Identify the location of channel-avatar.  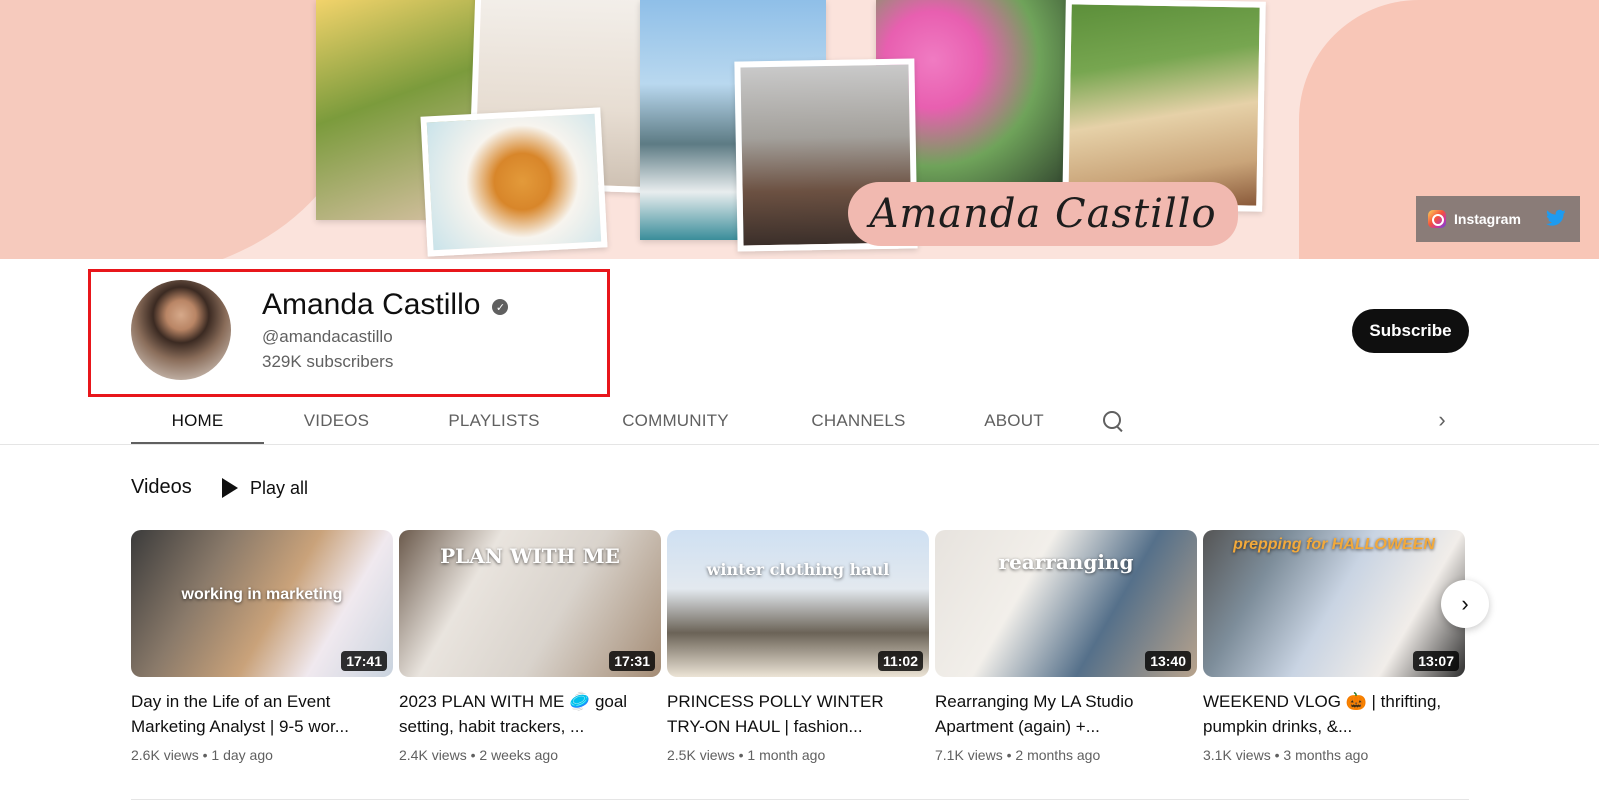
(181, 330).